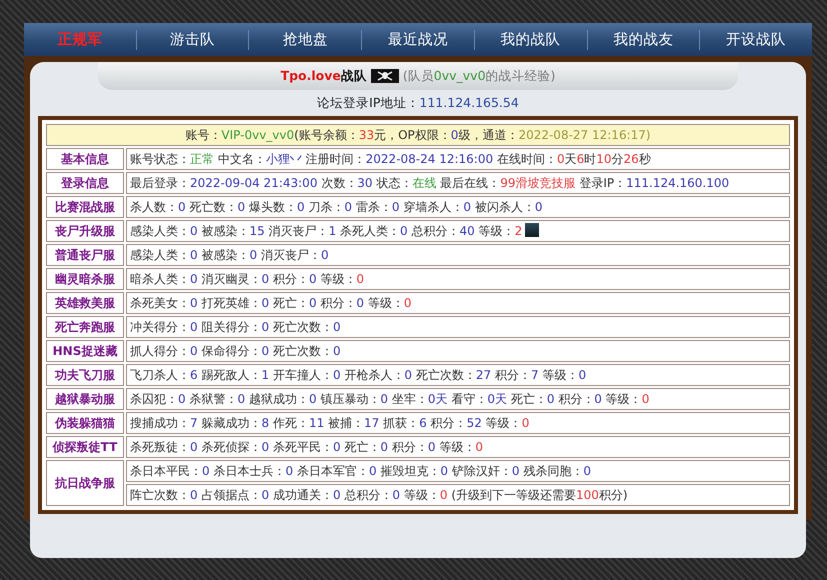  Describe the element at coordinates (85, 303) in the screenshot. I see `section-label: 英雄救美服` at that location.